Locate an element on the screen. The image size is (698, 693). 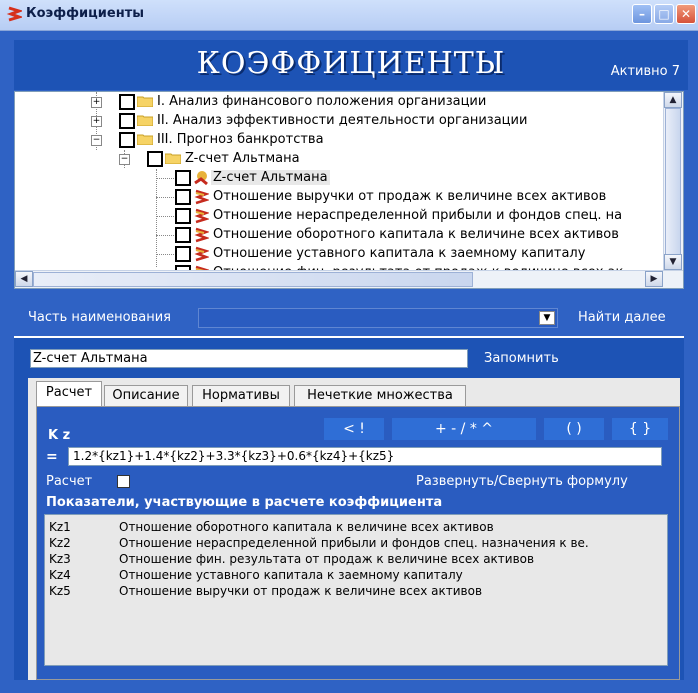
scroll-right-icon: ▶ is located at coordinates (654, 279).